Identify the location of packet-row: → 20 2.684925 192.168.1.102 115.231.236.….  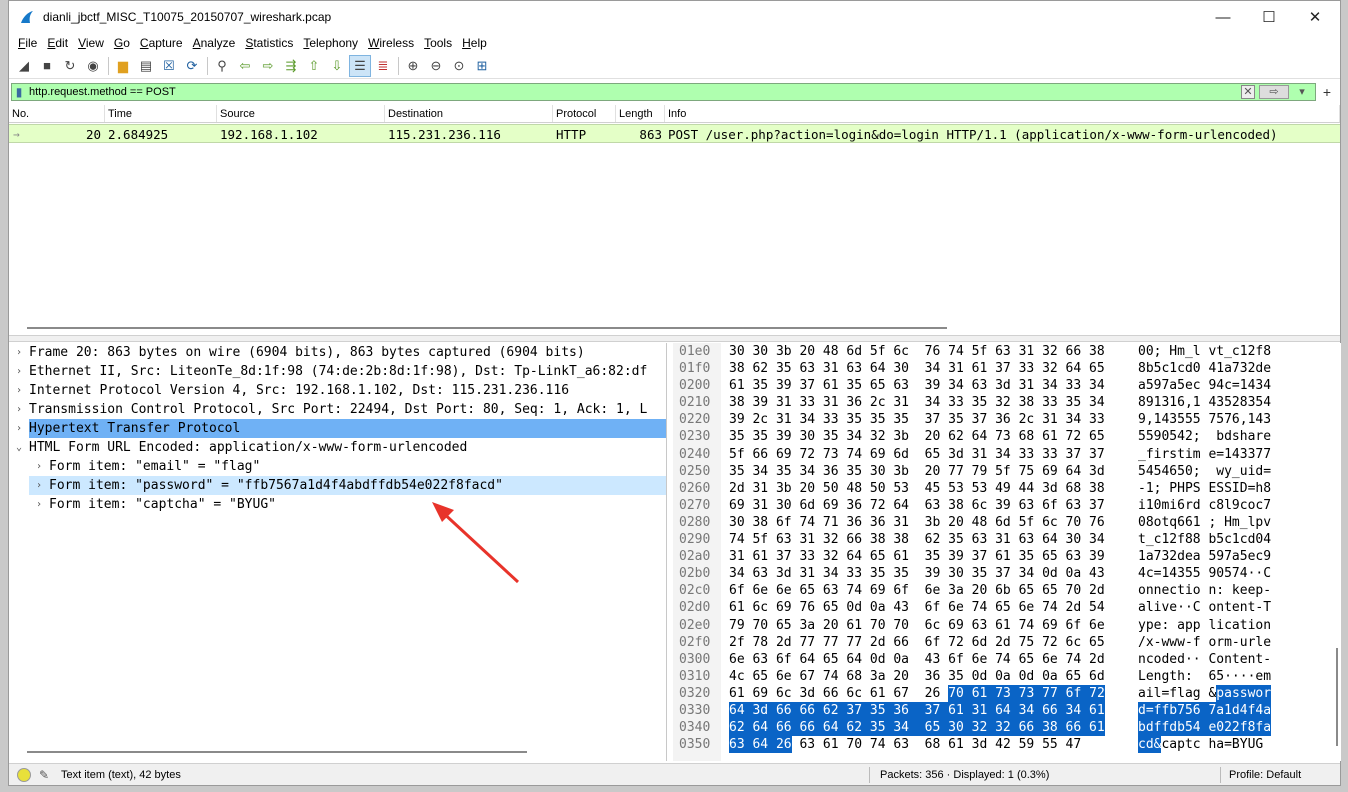
(674, 133).